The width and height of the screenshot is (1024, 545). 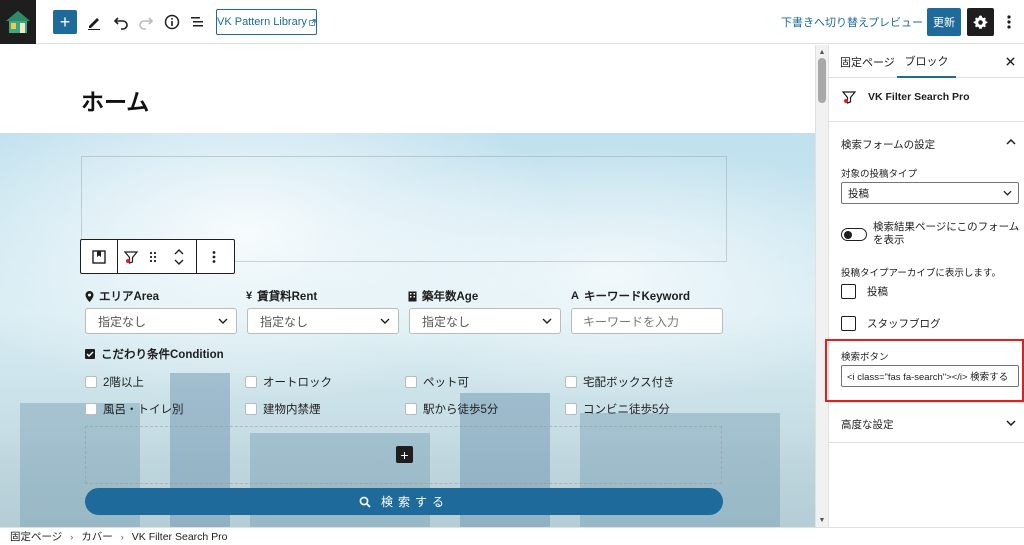 What do you see at coordinates (122, 321) in the screenshot?
I see `area-select-value: 指定なし` at bounding box center [122, 321].